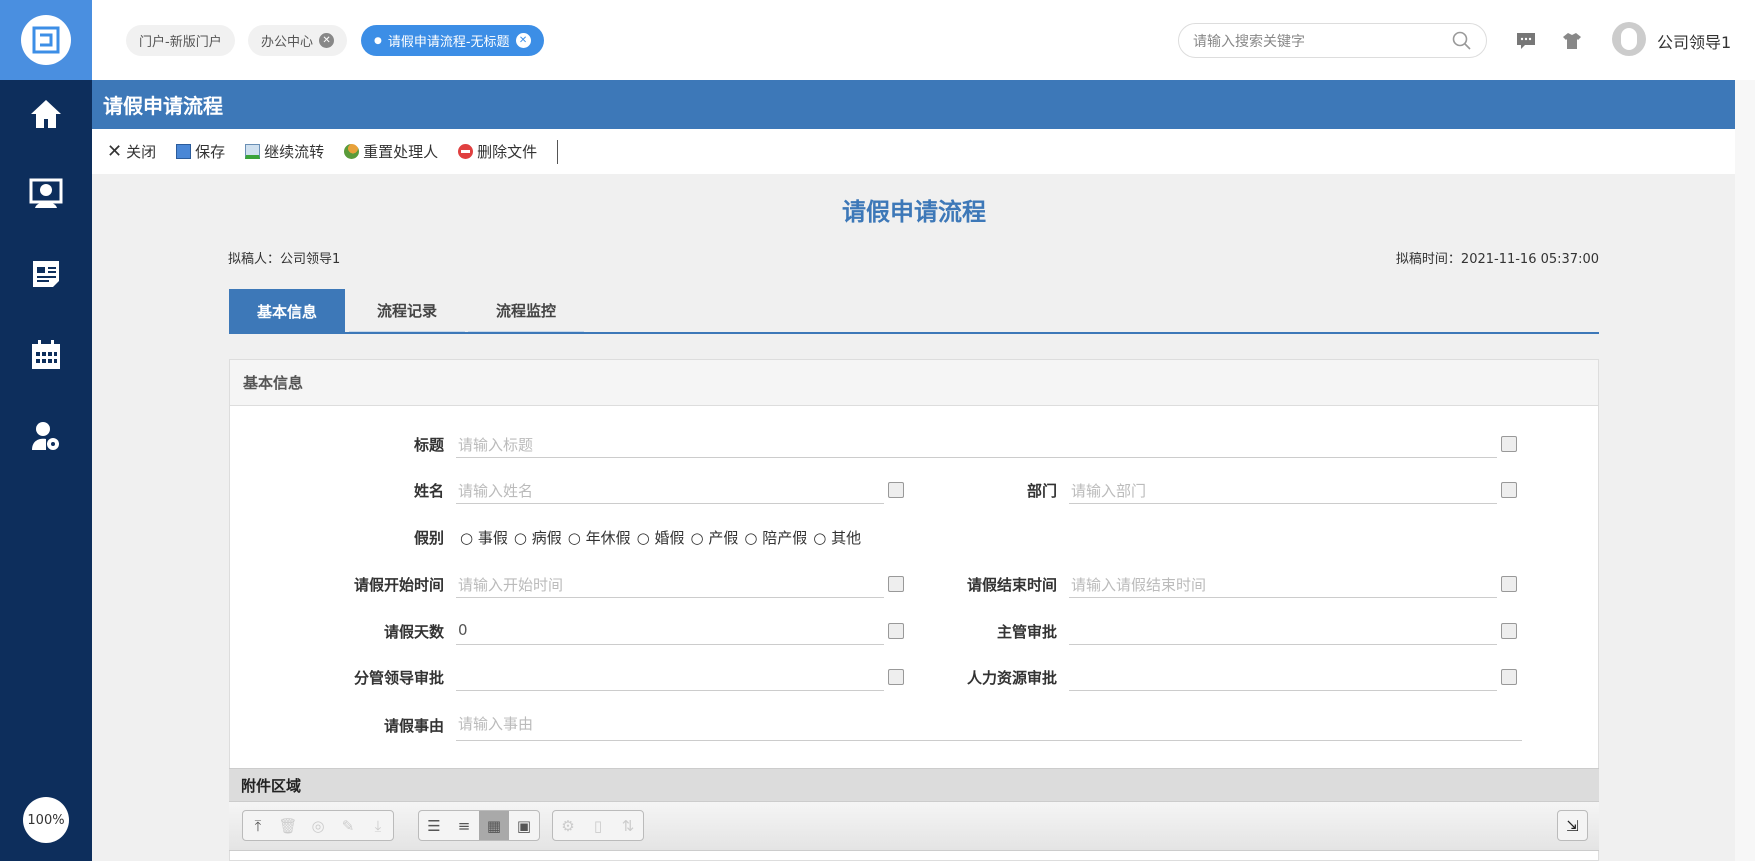 This screenshot has width=1755, height=861. Describe the element at coordinates (1745, 470) in the screenshot. I see `scrollbar` at that location.